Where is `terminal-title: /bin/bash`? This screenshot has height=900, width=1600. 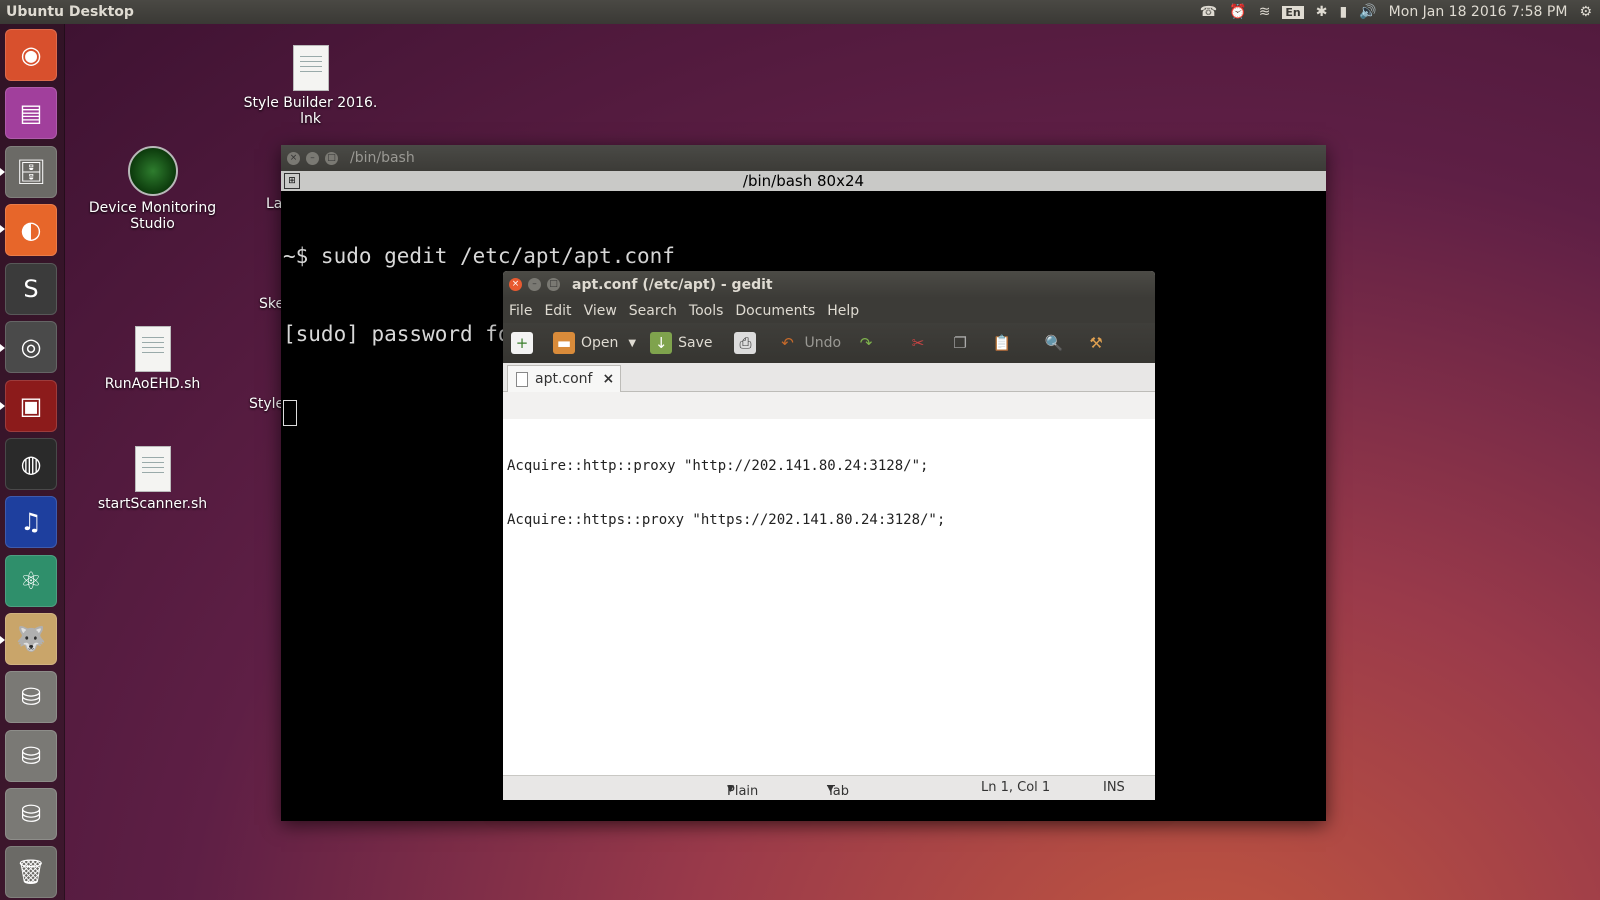
terminal-title: /bin/bash is located at coordinates (382, 158).